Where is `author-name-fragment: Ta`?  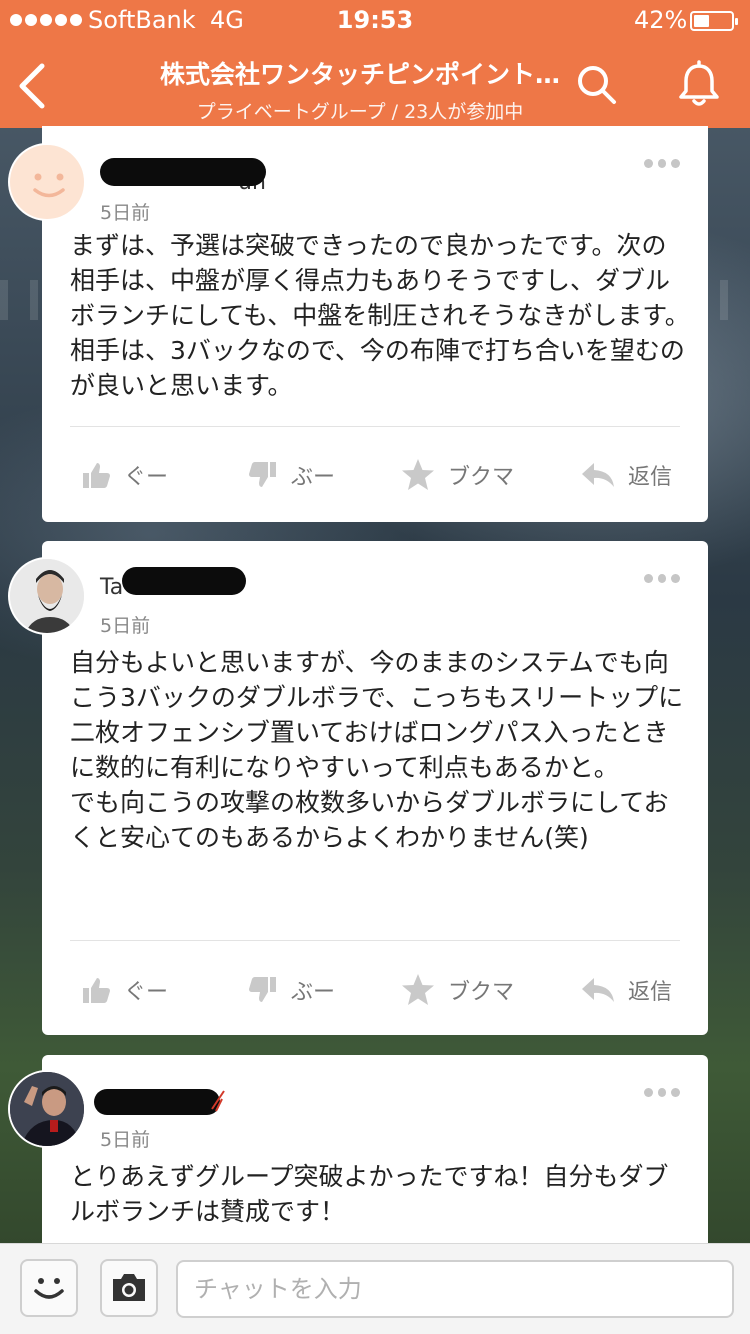
author-name-fragment: Ta is located at coordinates (112, 587).